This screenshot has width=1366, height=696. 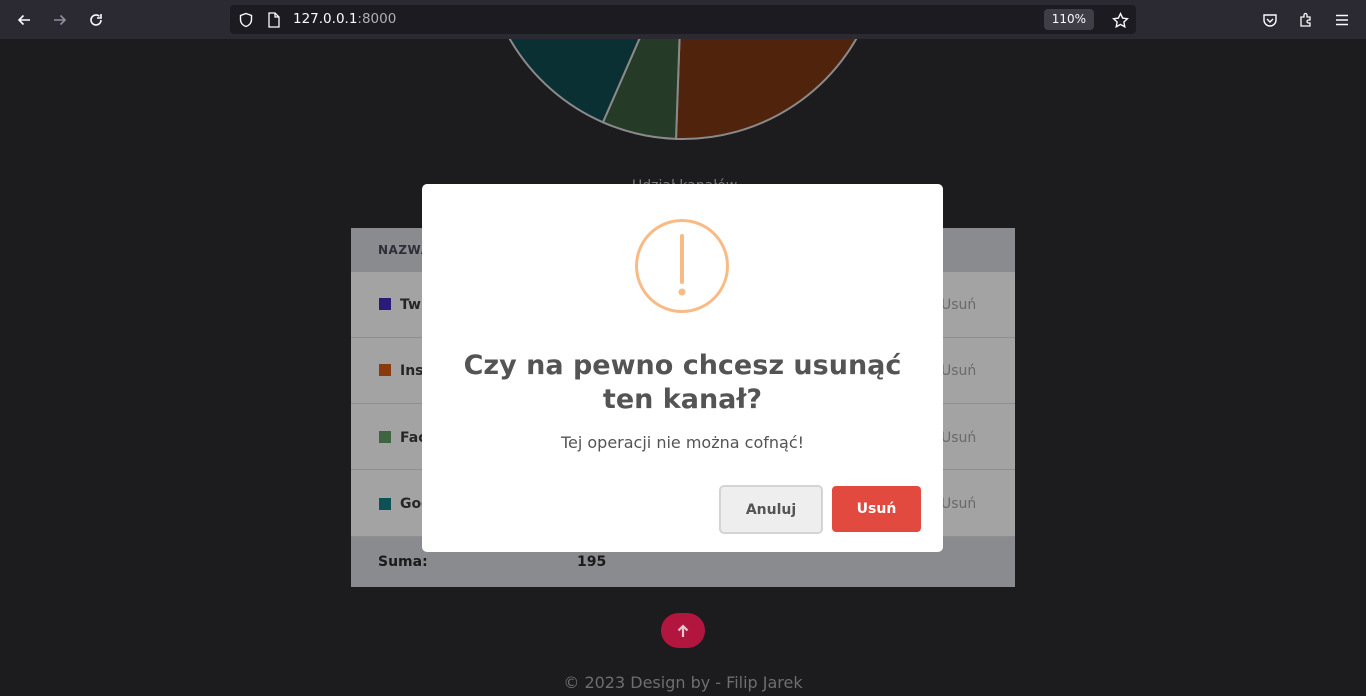 I want to click on scroll-top-button, so click(x=683, y=630).